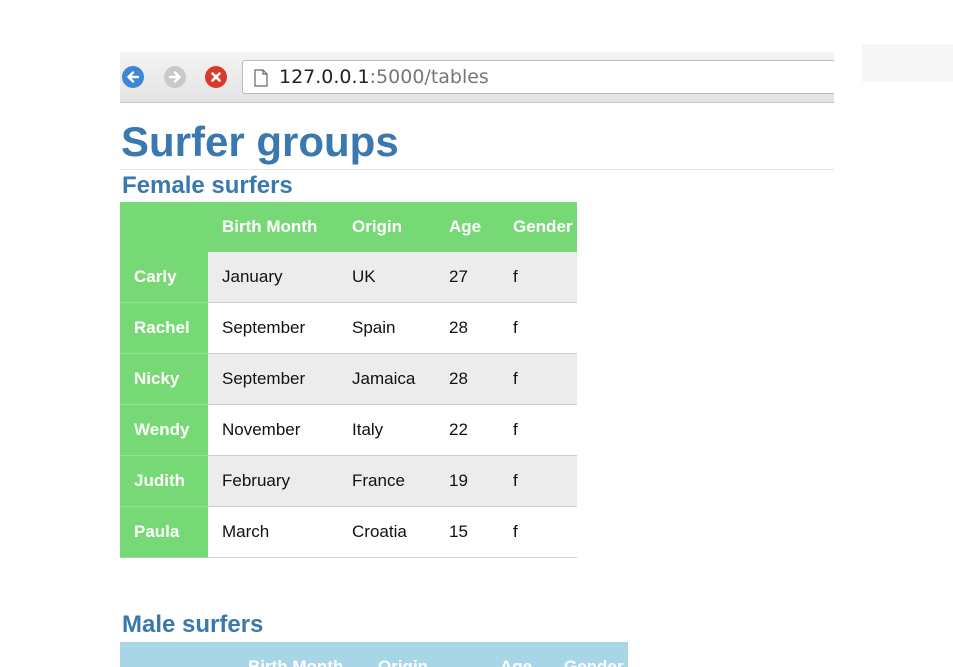 This screenshot has width=953, height=667. What do you see at coordinates (907, 63) in the screenshot?
I see `extension-area` at bounding box center [907, 63].